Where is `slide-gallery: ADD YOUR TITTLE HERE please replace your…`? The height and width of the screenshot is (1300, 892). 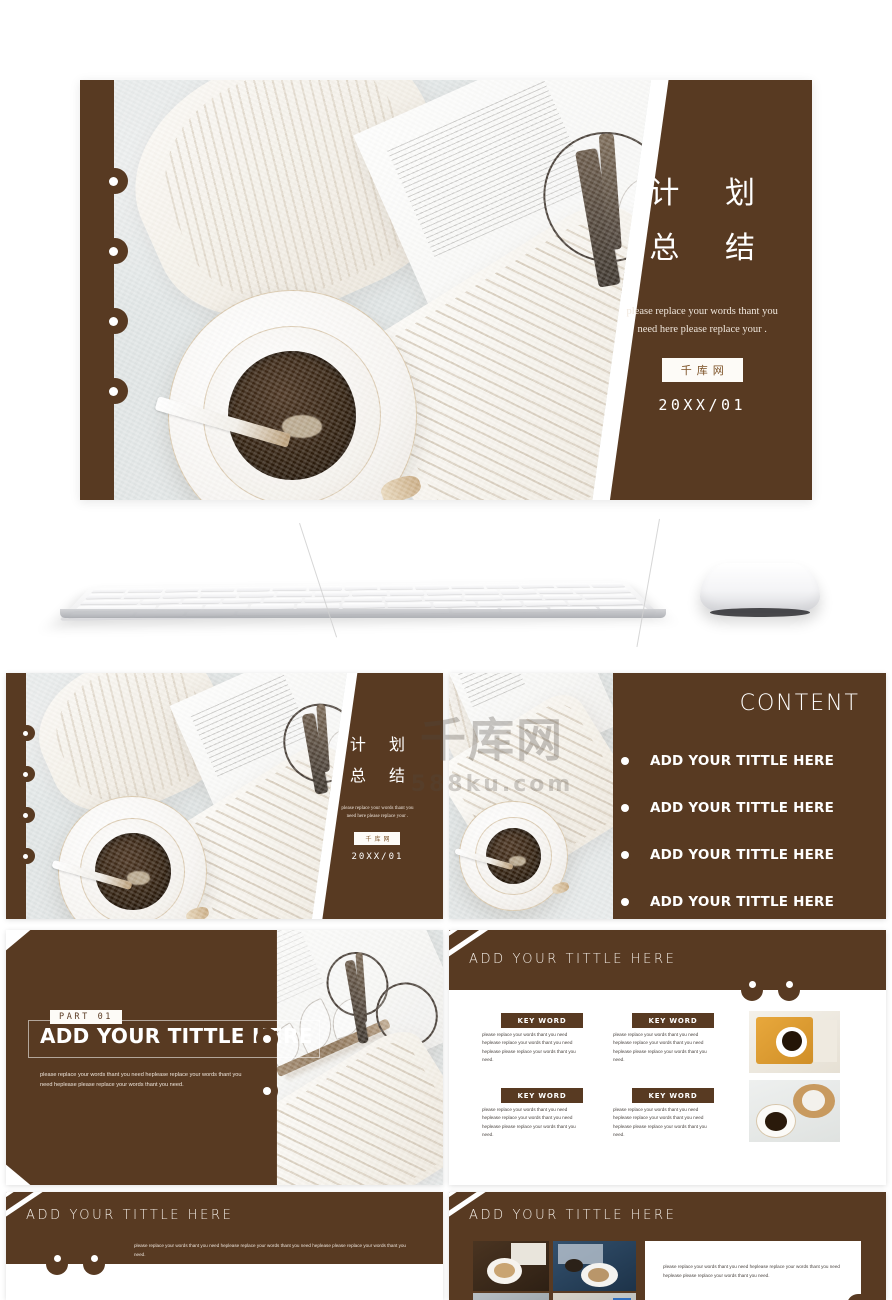
slide-gallery: ADD YOUR TITTLE HERE please replace your… is located at coordinates (667, 1246).